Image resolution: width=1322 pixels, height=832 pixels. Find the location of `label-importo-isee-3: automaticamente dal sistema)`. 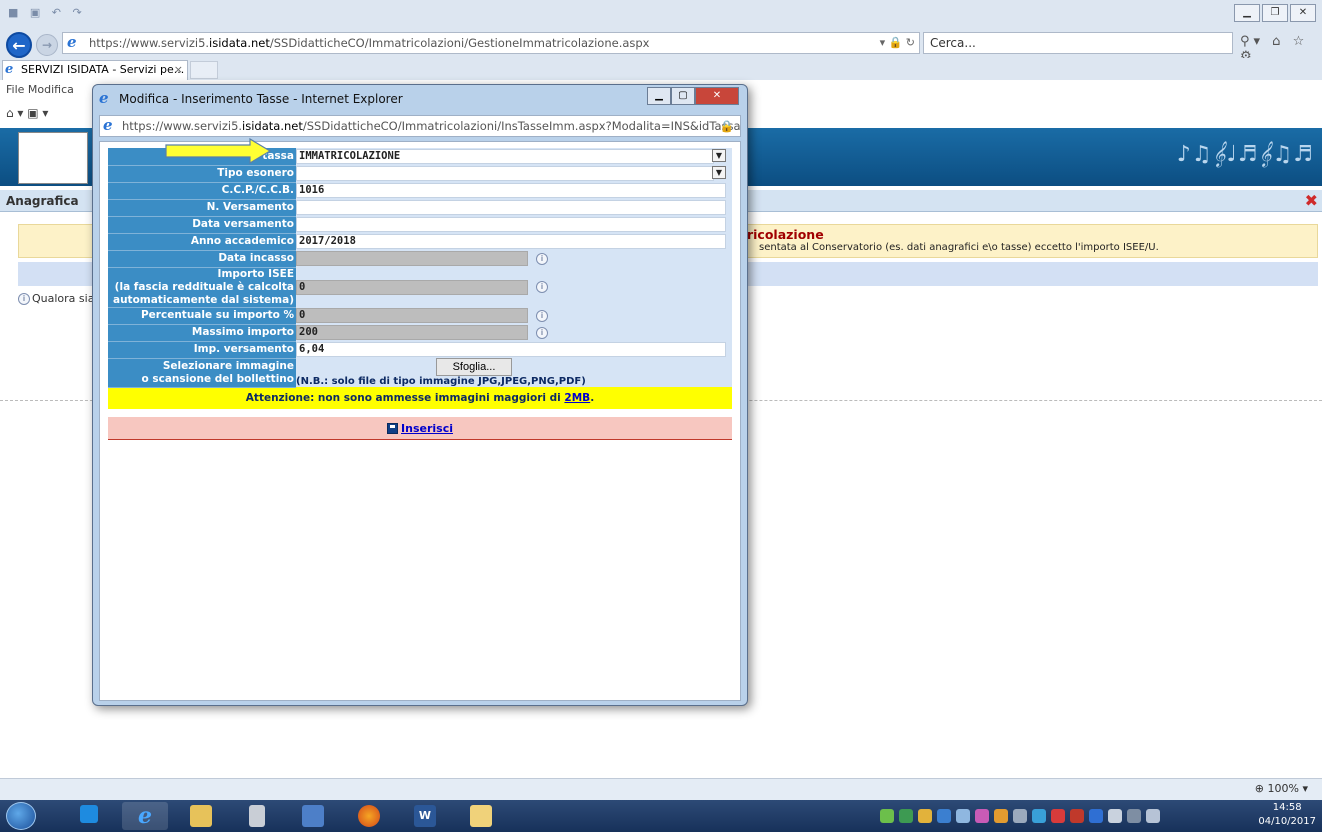

label-importo-isee-3: automaticamente dal sistema) is located at coordinates (203, 299).